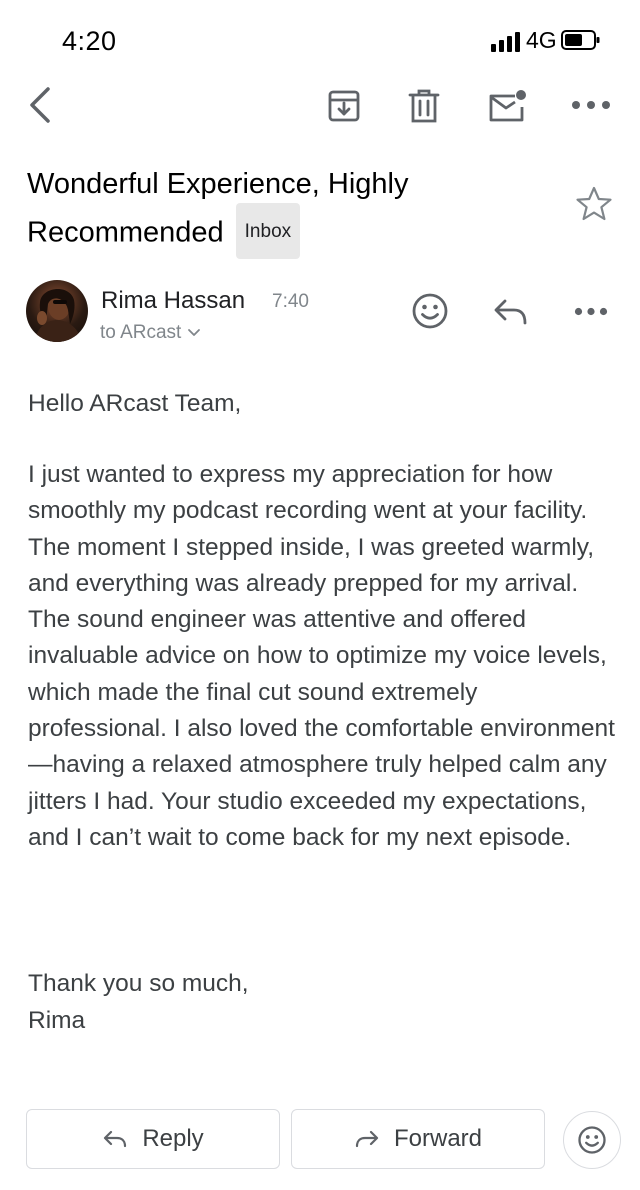 Image resolution: width=640 pixels, height=1190 pixels. I want to click on back-arrow-icon, so click(40, 105).